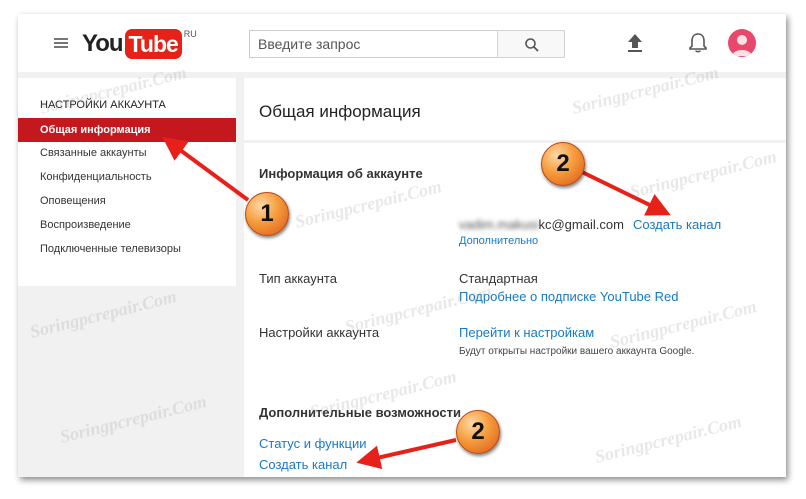 The width and height of the screenshot is (806, 499). Describe the element at coordinates (341, 173) in the screenshot. I see `account-info-title: Информация об аккаунте` at that location.